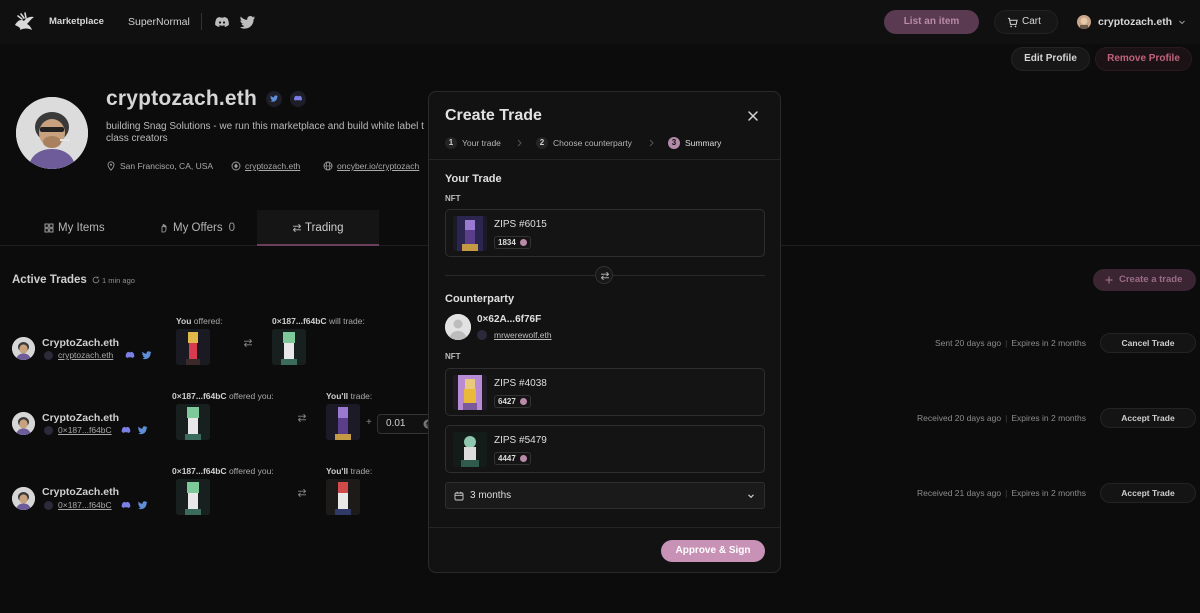 Image resolution: width=1200 pixels, height=613 pixels. I want to click on website-text: oncyber.io/cryptozach, so click(378, 166).